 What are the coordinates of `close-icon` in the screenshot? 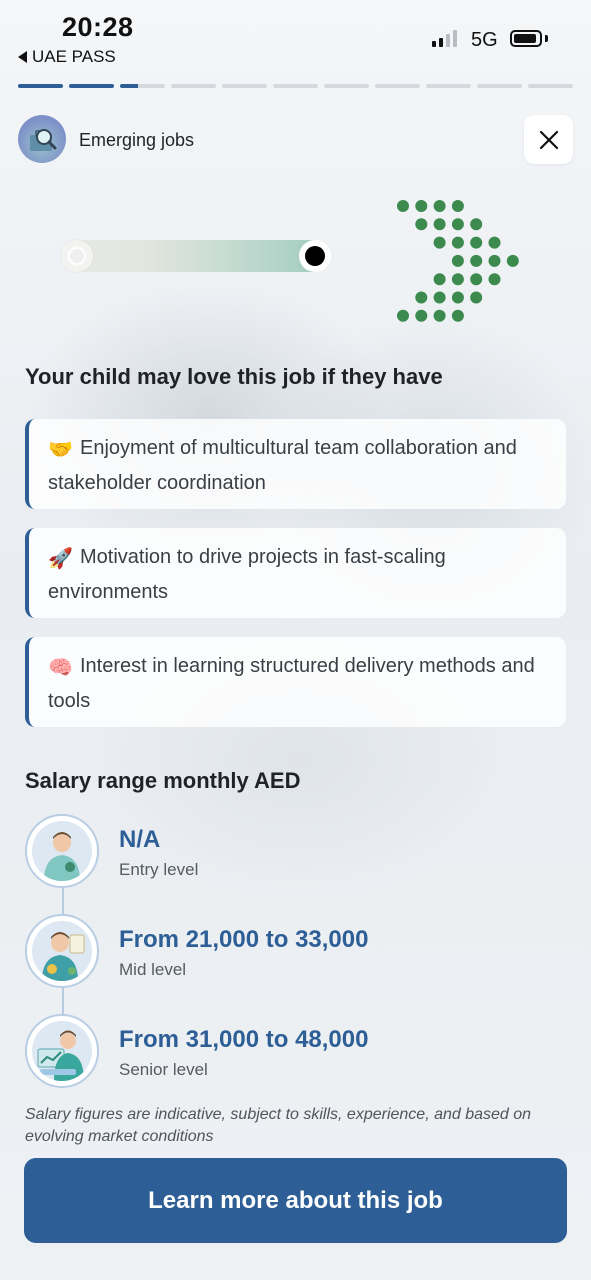 It's located at (548, 139).